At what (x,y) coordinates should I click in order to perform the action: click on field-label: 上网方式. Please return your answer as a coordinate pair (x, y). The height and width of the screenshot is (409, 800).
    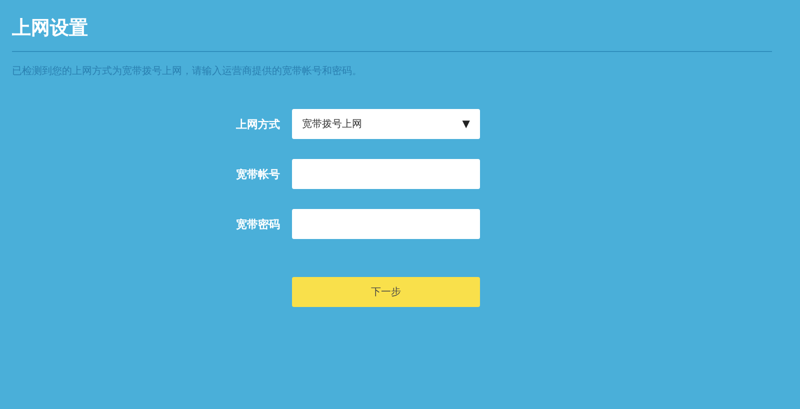
    Looking at the image, I should click on (257, 124).